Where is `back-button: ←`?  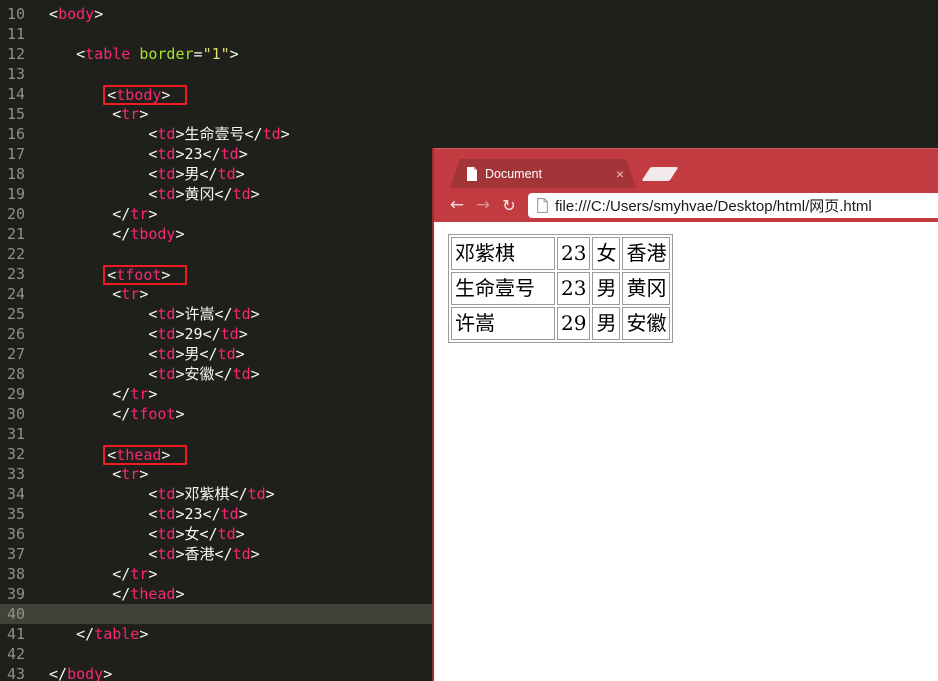
back-button: ← is located at coordinates (457, 205).